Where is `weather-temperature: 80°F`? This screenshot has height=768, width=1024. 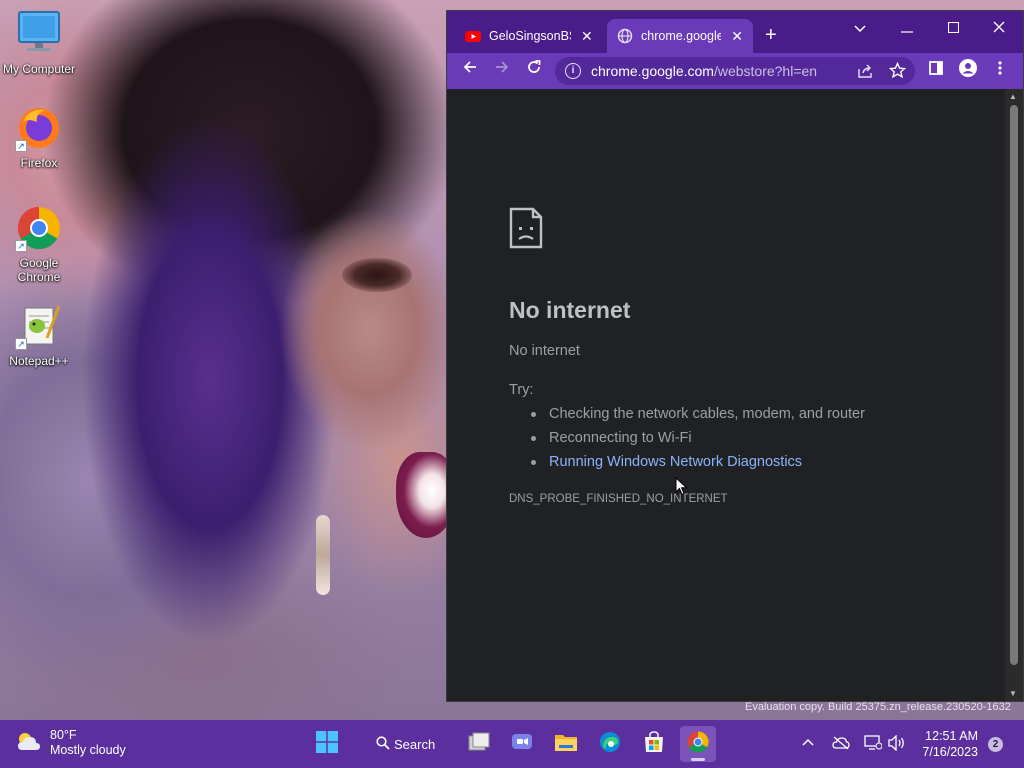
weather-temperature: 80°F is located at coordinates (63, 735).